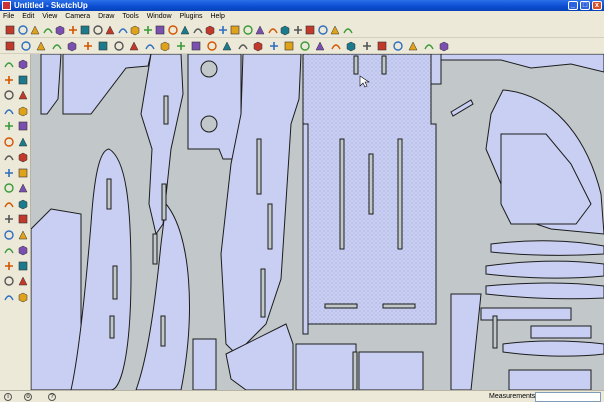 The image size is (604, 402). What do you see at coordinates (9, 266) in the screenshot?
I see `zoom-extents-icon` at bounding box center [9, 266].